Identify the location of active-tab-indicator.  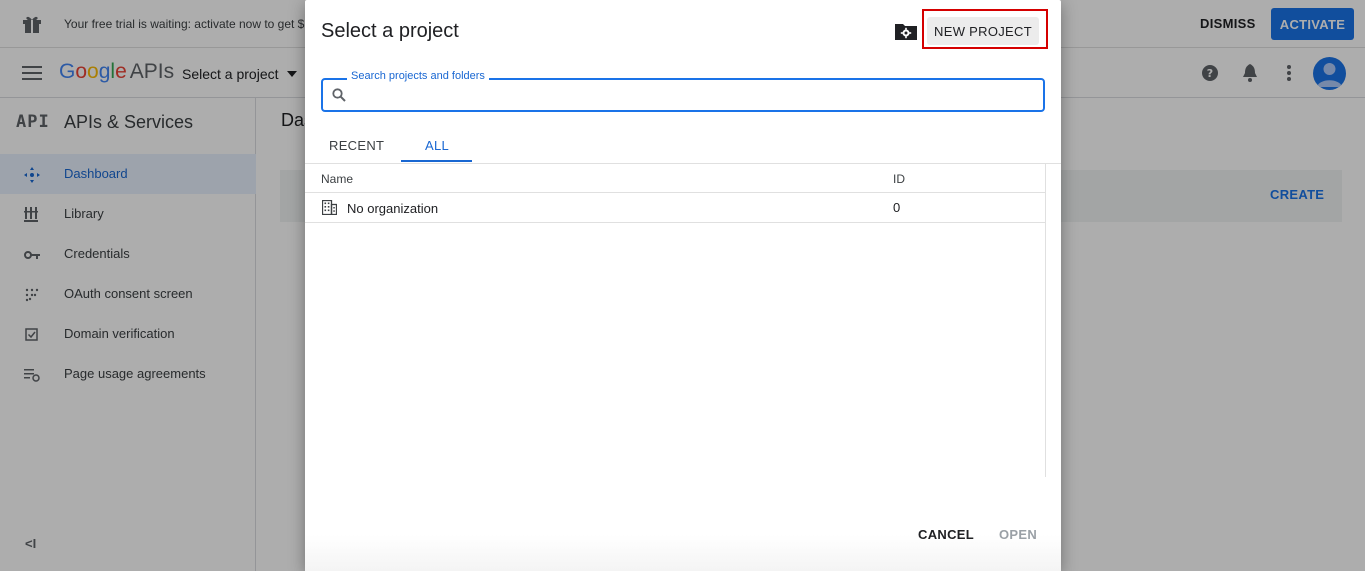
(436, 161).